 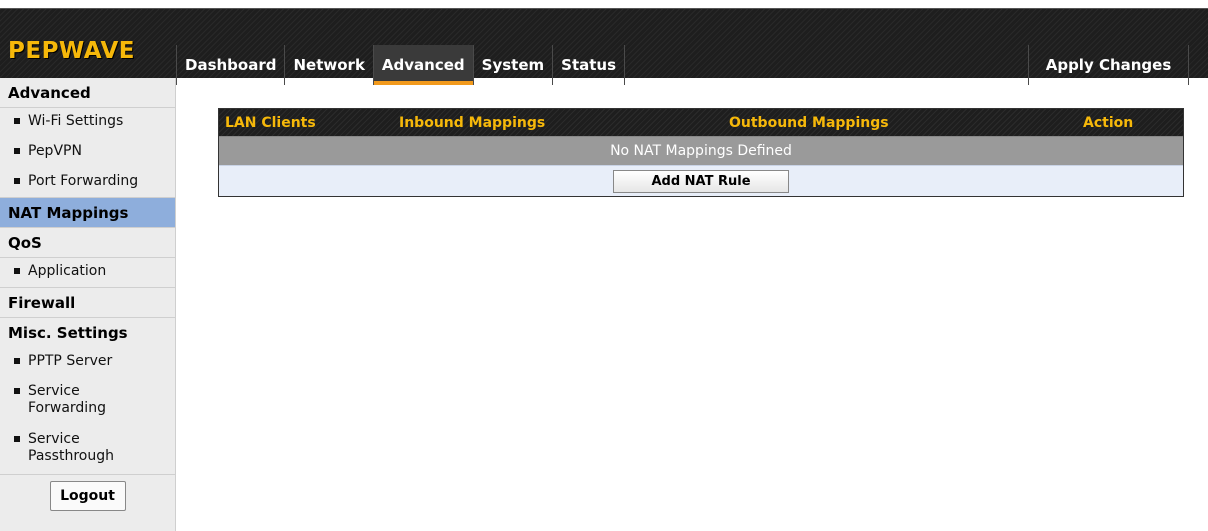 I want to click on sidebar-item-pptp-server: PPTP Server, so click(x=87, y=363).